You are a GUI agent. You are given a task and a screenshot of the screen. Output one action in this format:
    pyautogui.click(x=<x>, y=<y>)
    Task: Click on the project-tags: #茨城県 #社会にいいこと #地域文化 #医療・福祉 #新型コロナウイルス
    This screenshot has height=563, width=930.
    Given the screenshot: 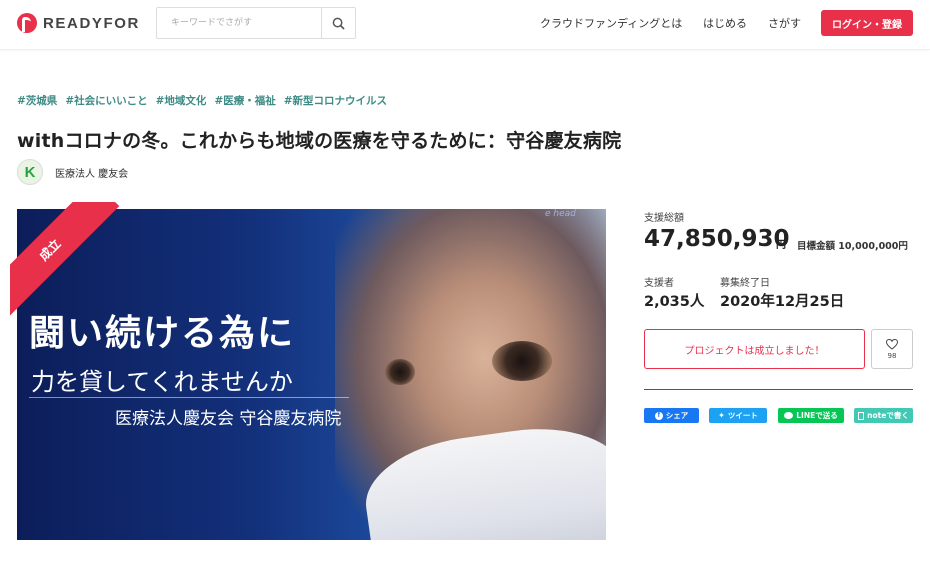 What is the action you would take?
    pyautogui.click(x=202, y=100)
    